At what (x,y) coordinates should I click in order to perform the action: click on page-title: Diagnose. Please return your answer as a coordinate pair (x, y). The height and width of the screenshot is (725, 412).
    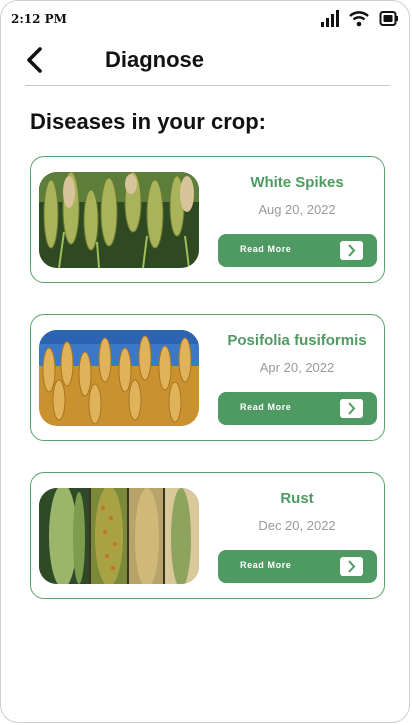
    Looking at the image, I should click on (155, 59).